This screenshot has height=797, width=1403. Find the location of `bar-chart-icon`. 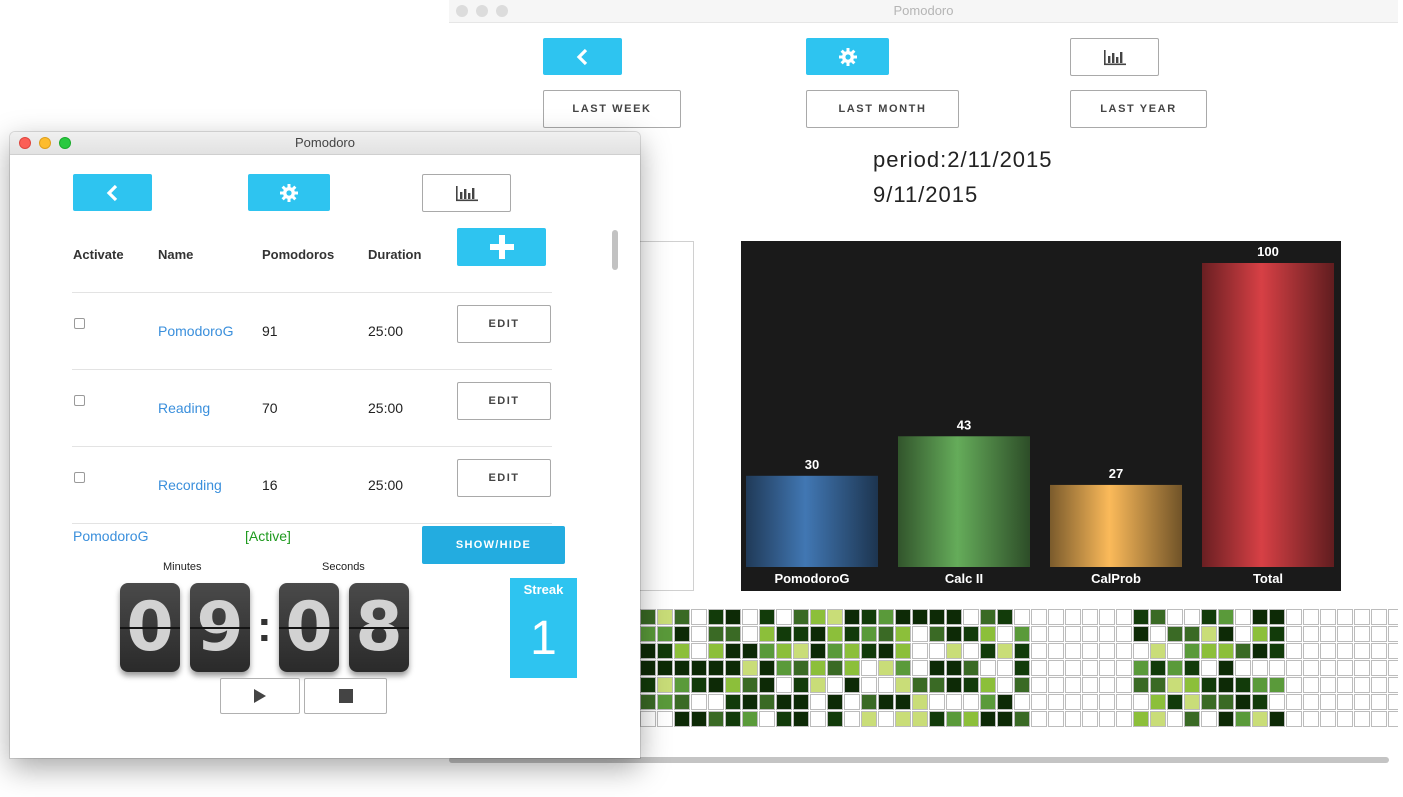

bar-chart-icon is located at coordinates (1114, 58).